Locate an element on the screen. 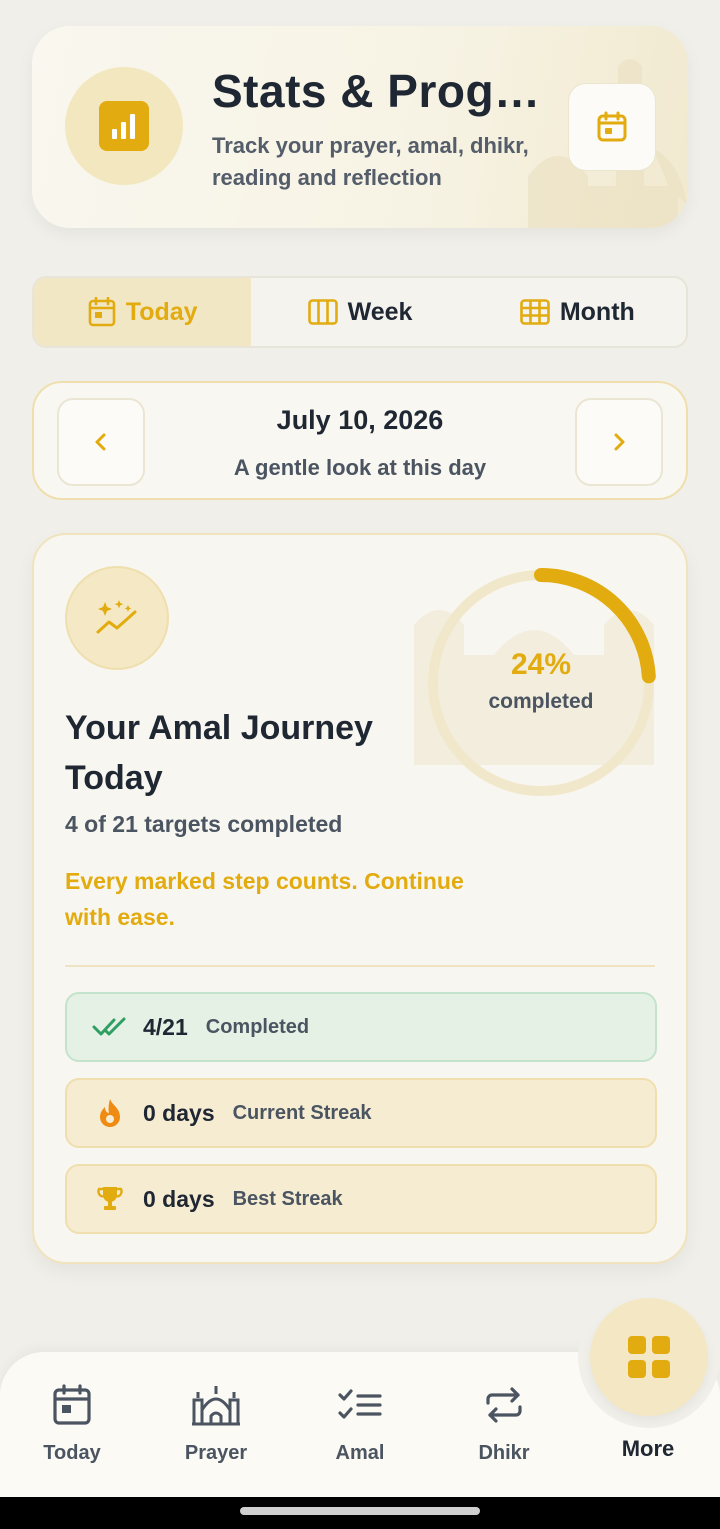 The width and height of the screenshot is (720, 1529). flame-icon is located at coordinates (110, 1113).